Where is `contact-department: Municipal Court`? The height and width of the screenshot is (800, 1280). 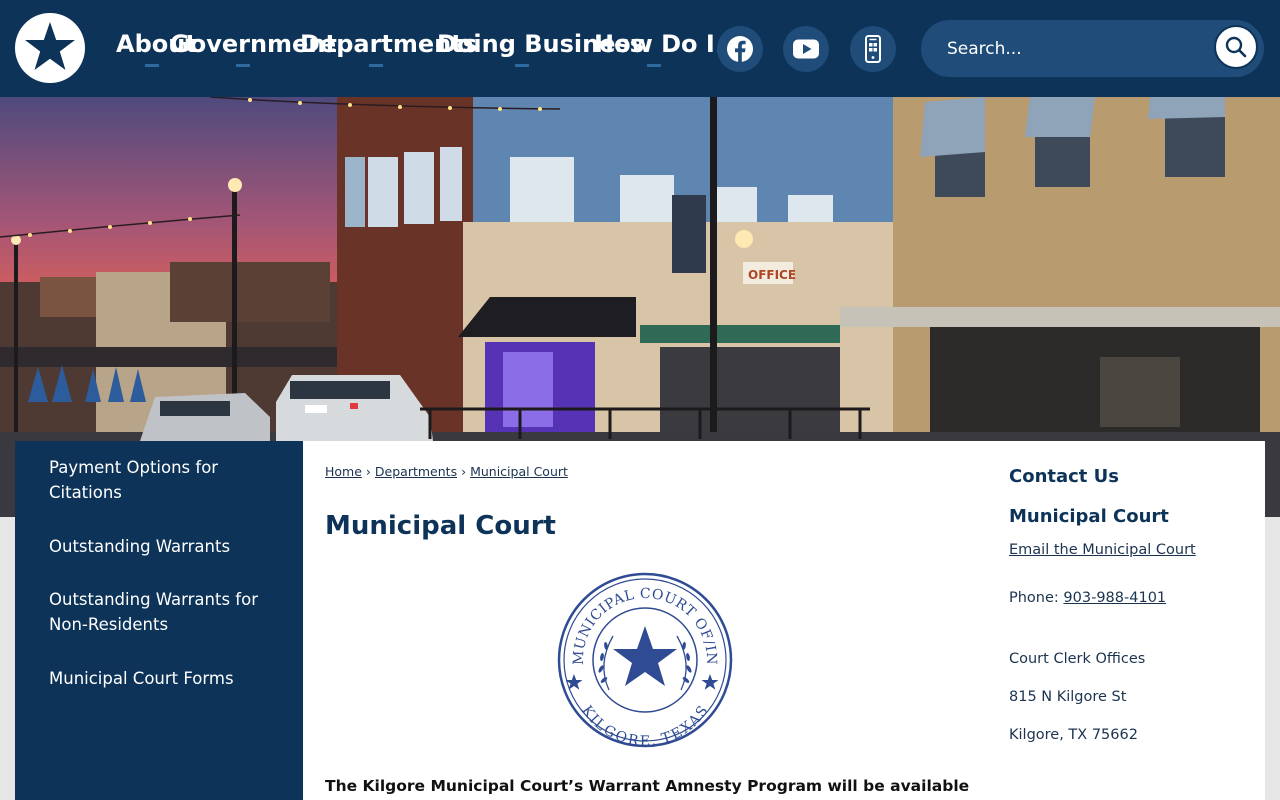 contact-department: Municipal Court is located at coordinates (1089, 516).